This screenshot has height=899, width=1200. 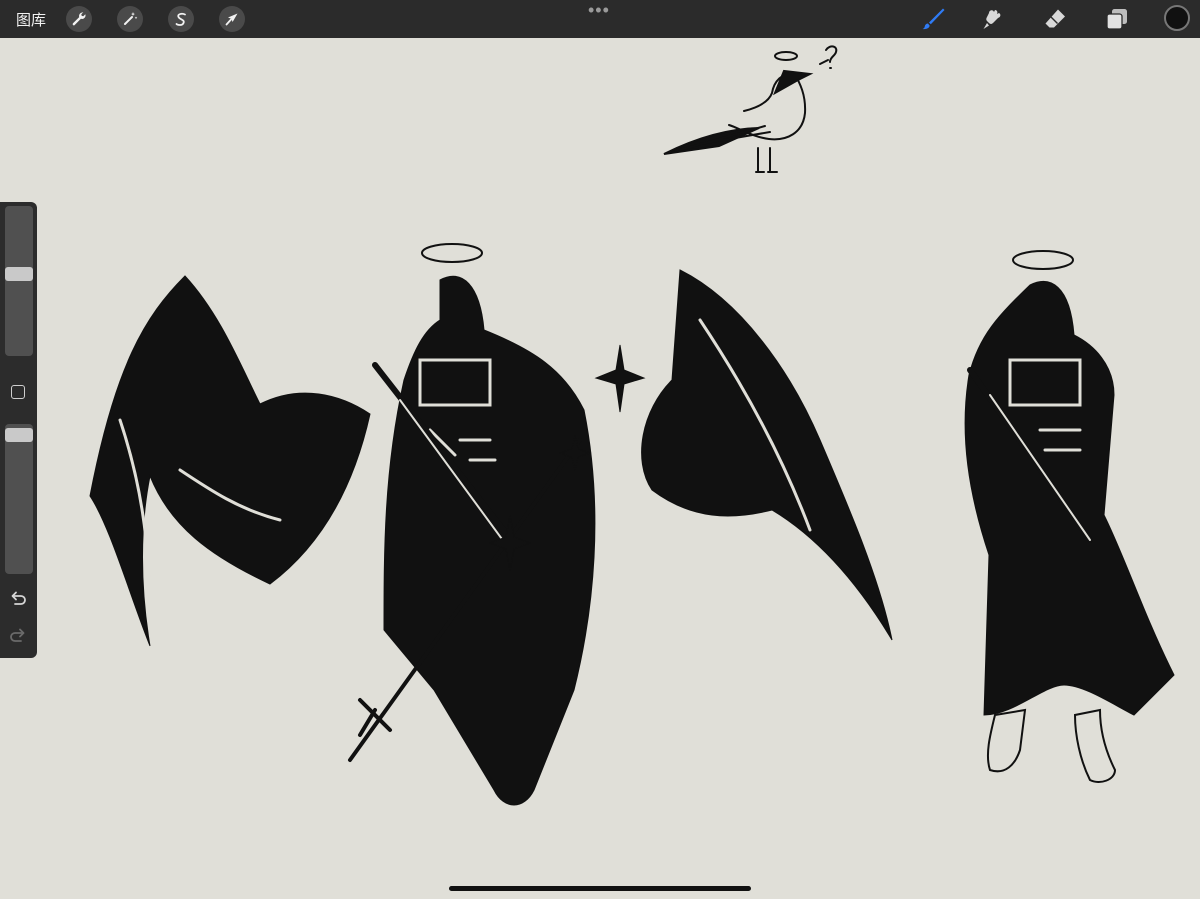 What do you see at coordinates (600, 888) in the screenshot?
I see `home-indicator` at bounding box center [600, 888].